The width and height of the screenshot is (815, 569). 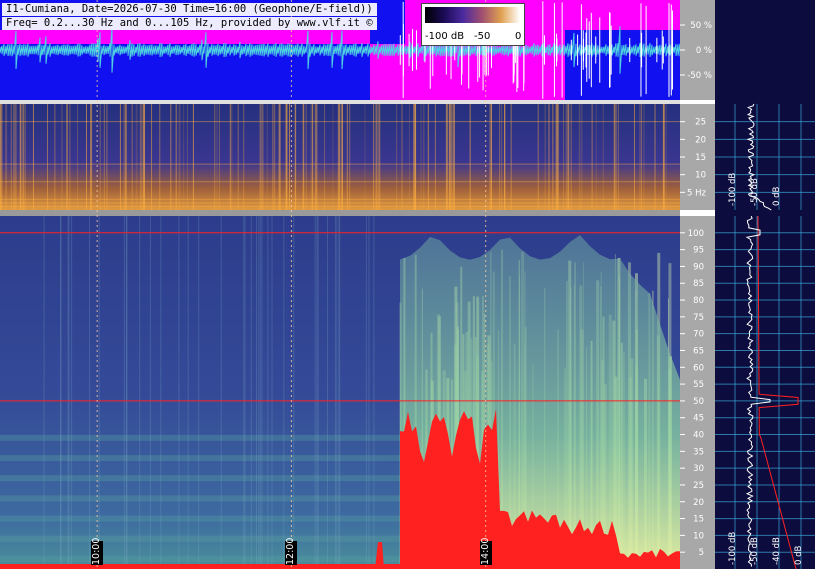 What do you see at coordinates (700, 140) in the screenshot?
I see `spectrogram-low-y-tick-label: 20` at bounding box center [700, 140].